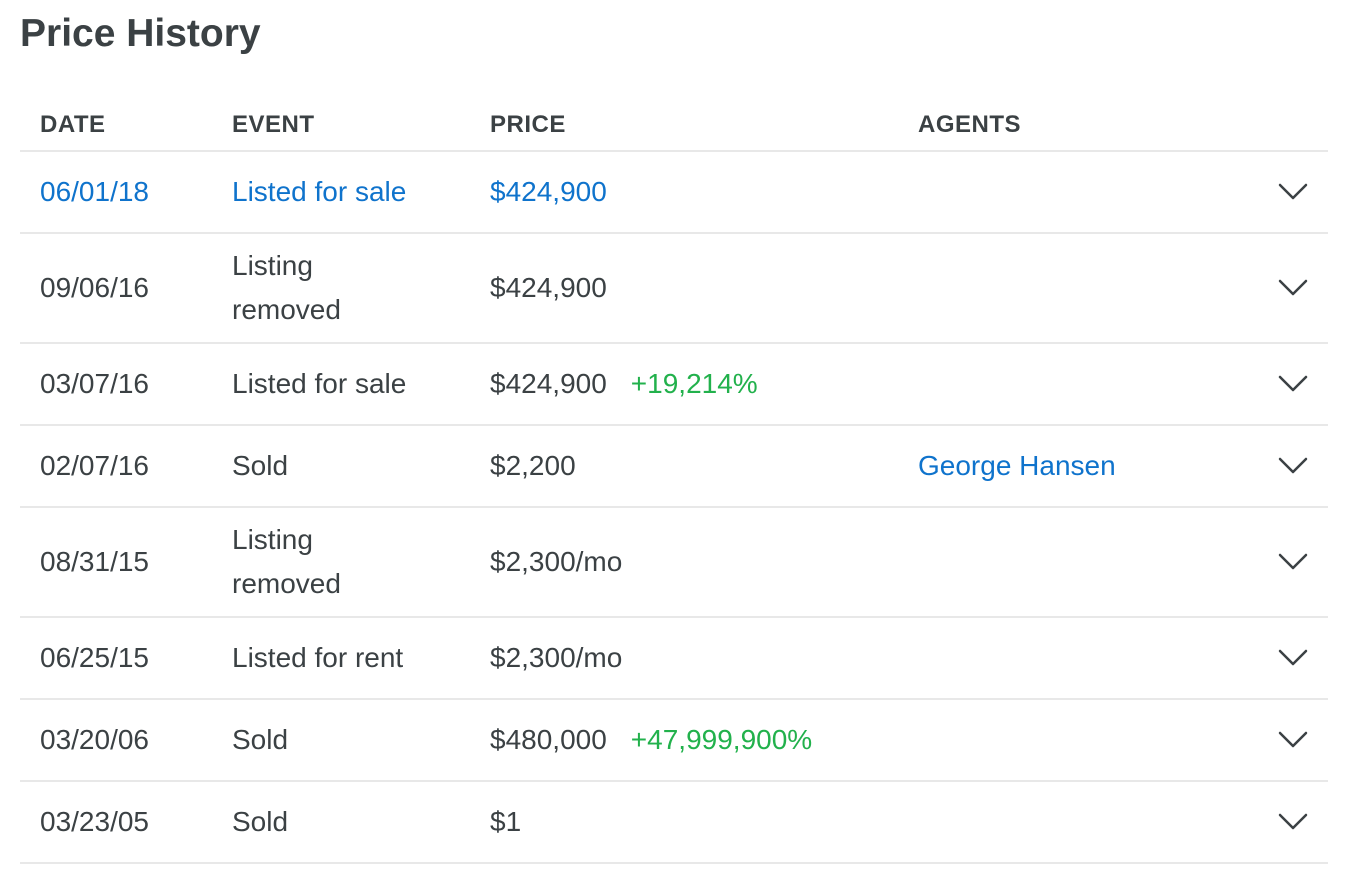 The width and height of the screenshot is (1356, 890). What do you see at coordinates (694, 383) in the screenshot?
I see `price-change-badge: +19,214%` at bounding box center [694, 383].